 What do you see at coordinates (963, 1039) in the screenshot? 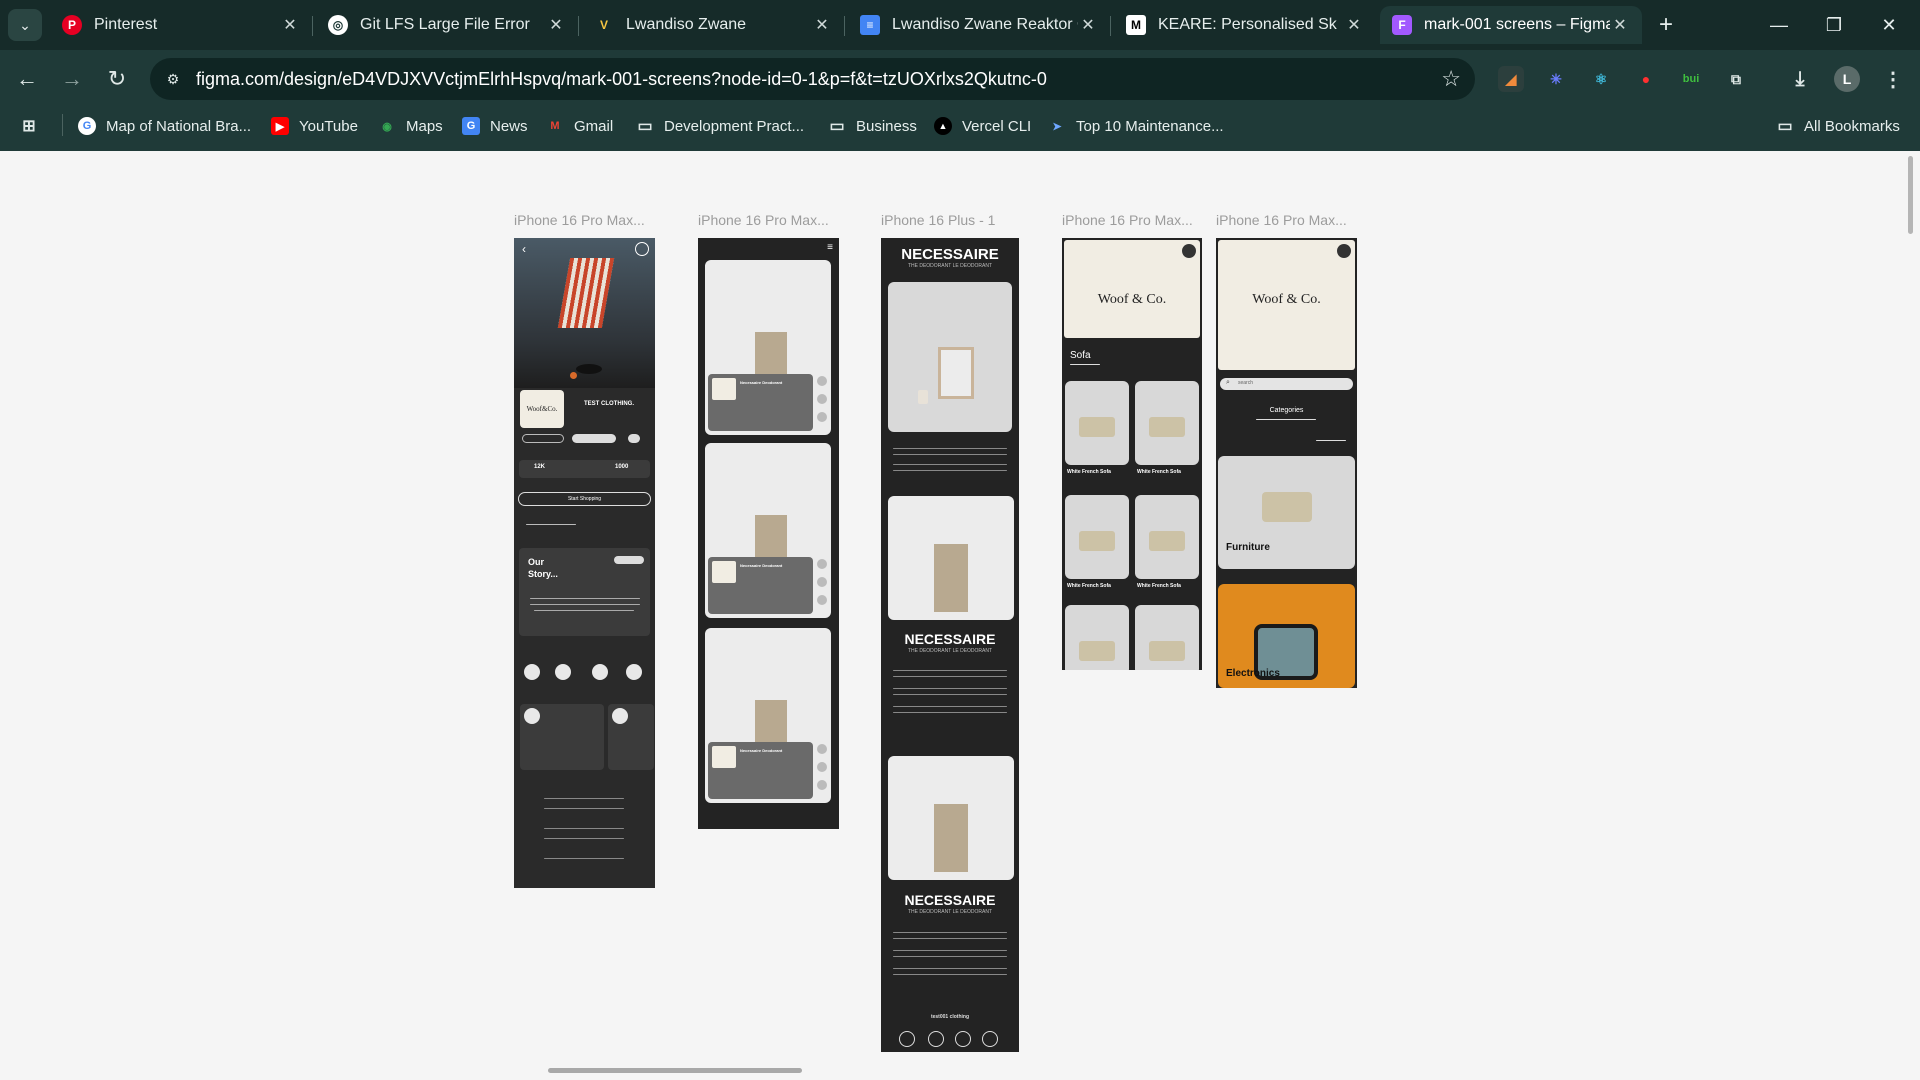
I see `instagram-icon` at bounding box center [963, 1039].